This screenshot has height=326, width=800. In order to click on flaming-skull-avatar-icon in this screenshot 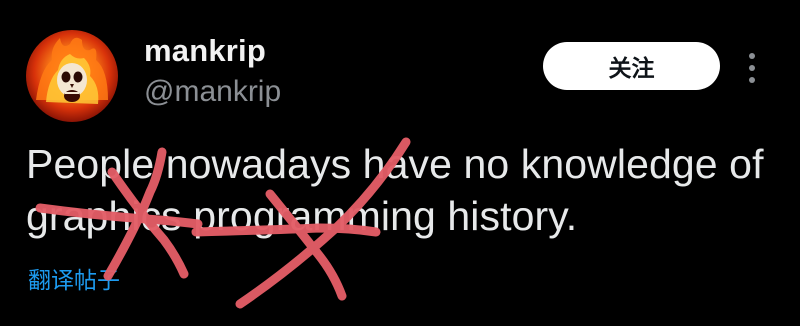, I will do `click(72, 70)`.